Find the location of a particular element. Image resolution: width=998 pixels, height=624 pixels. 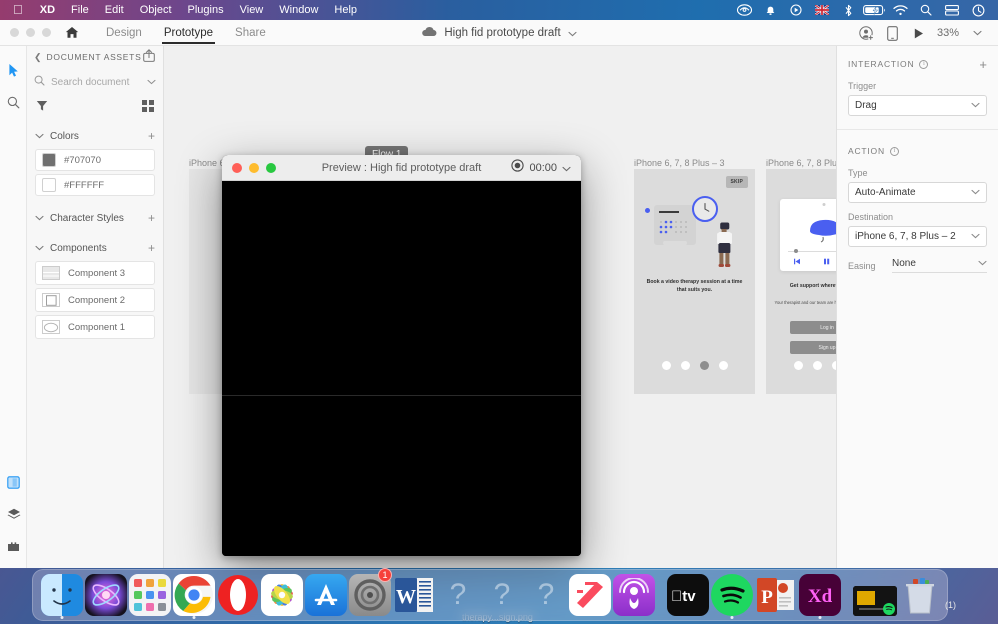

menu-item-object: Object is located at coordinates (156, 10).